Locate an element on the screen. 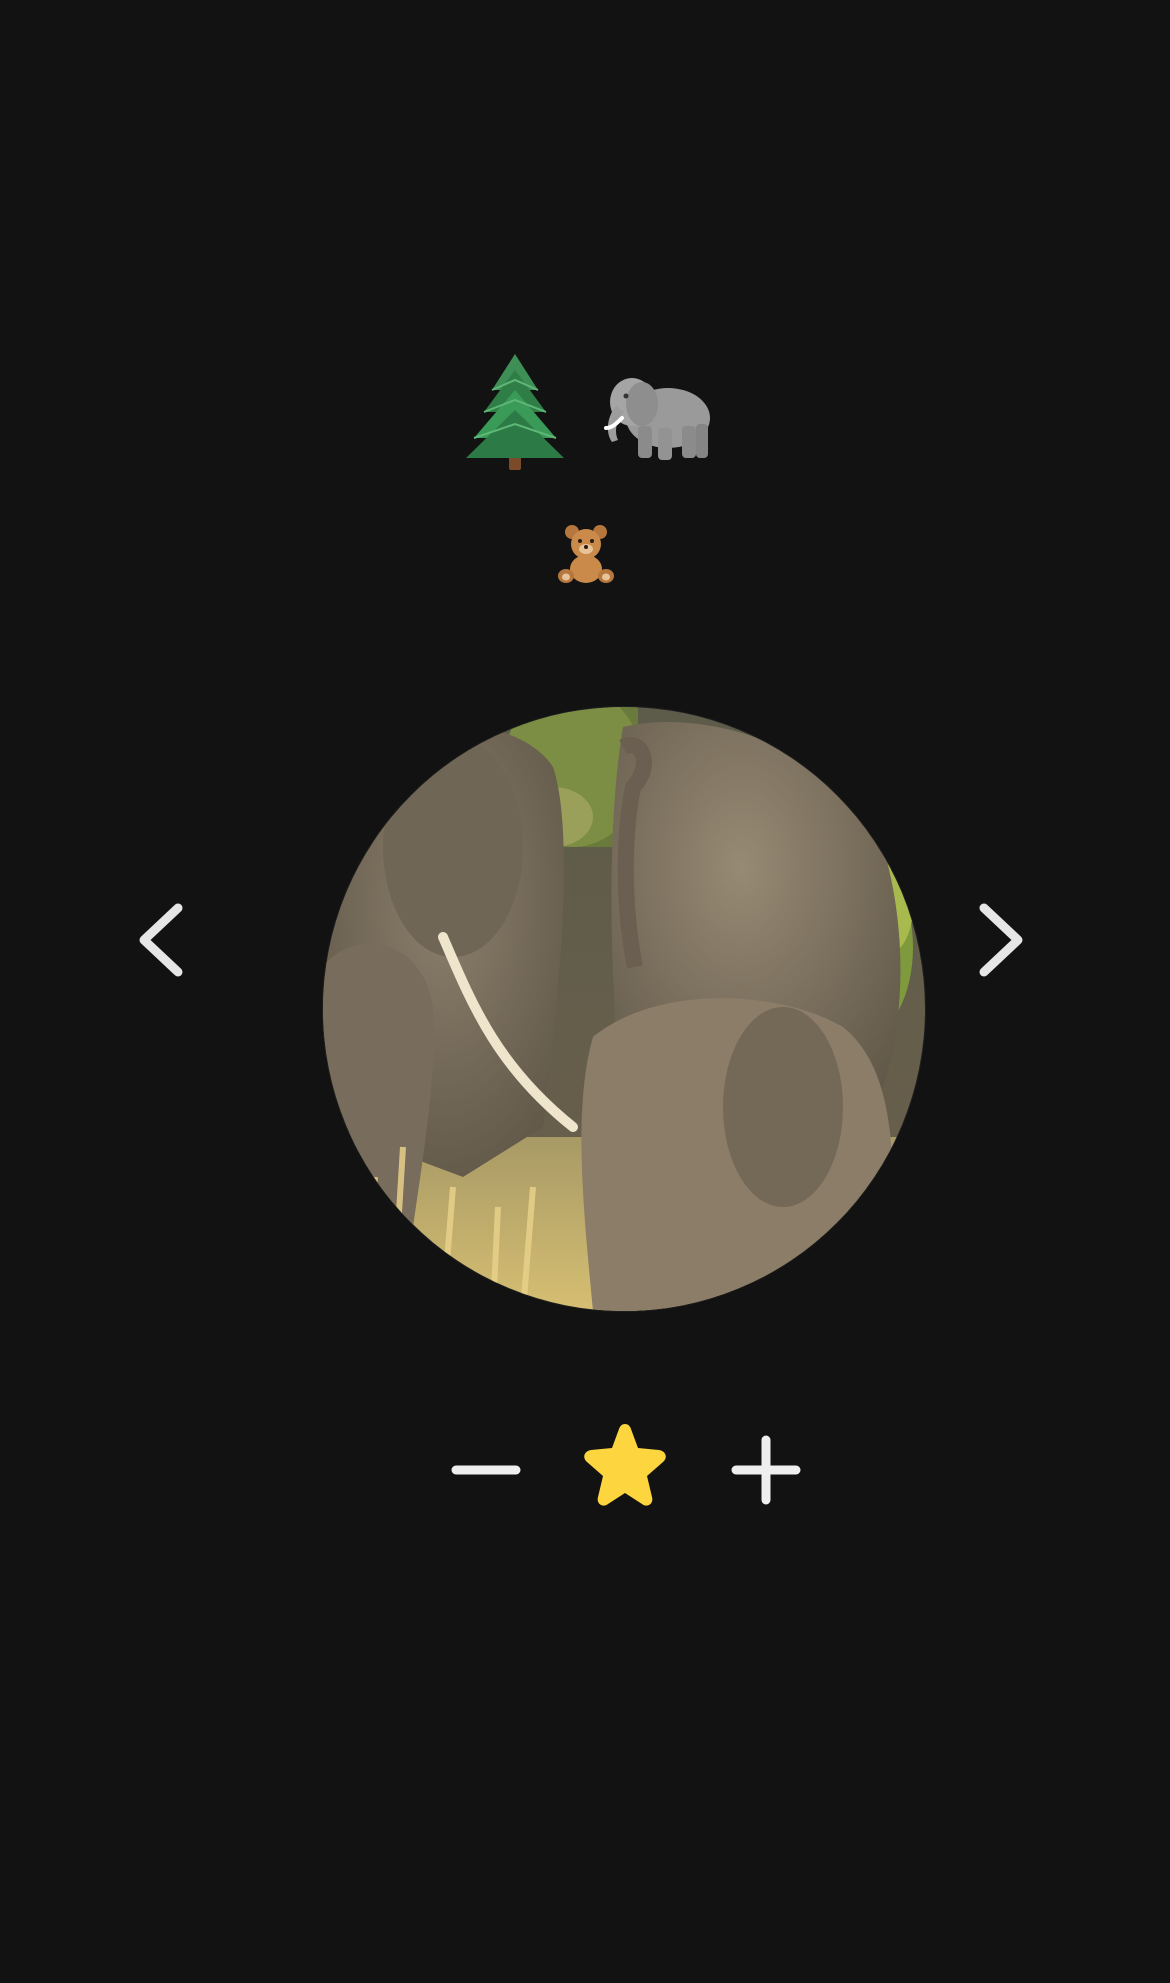  elephant-icon is located at coordinates (657, 419).